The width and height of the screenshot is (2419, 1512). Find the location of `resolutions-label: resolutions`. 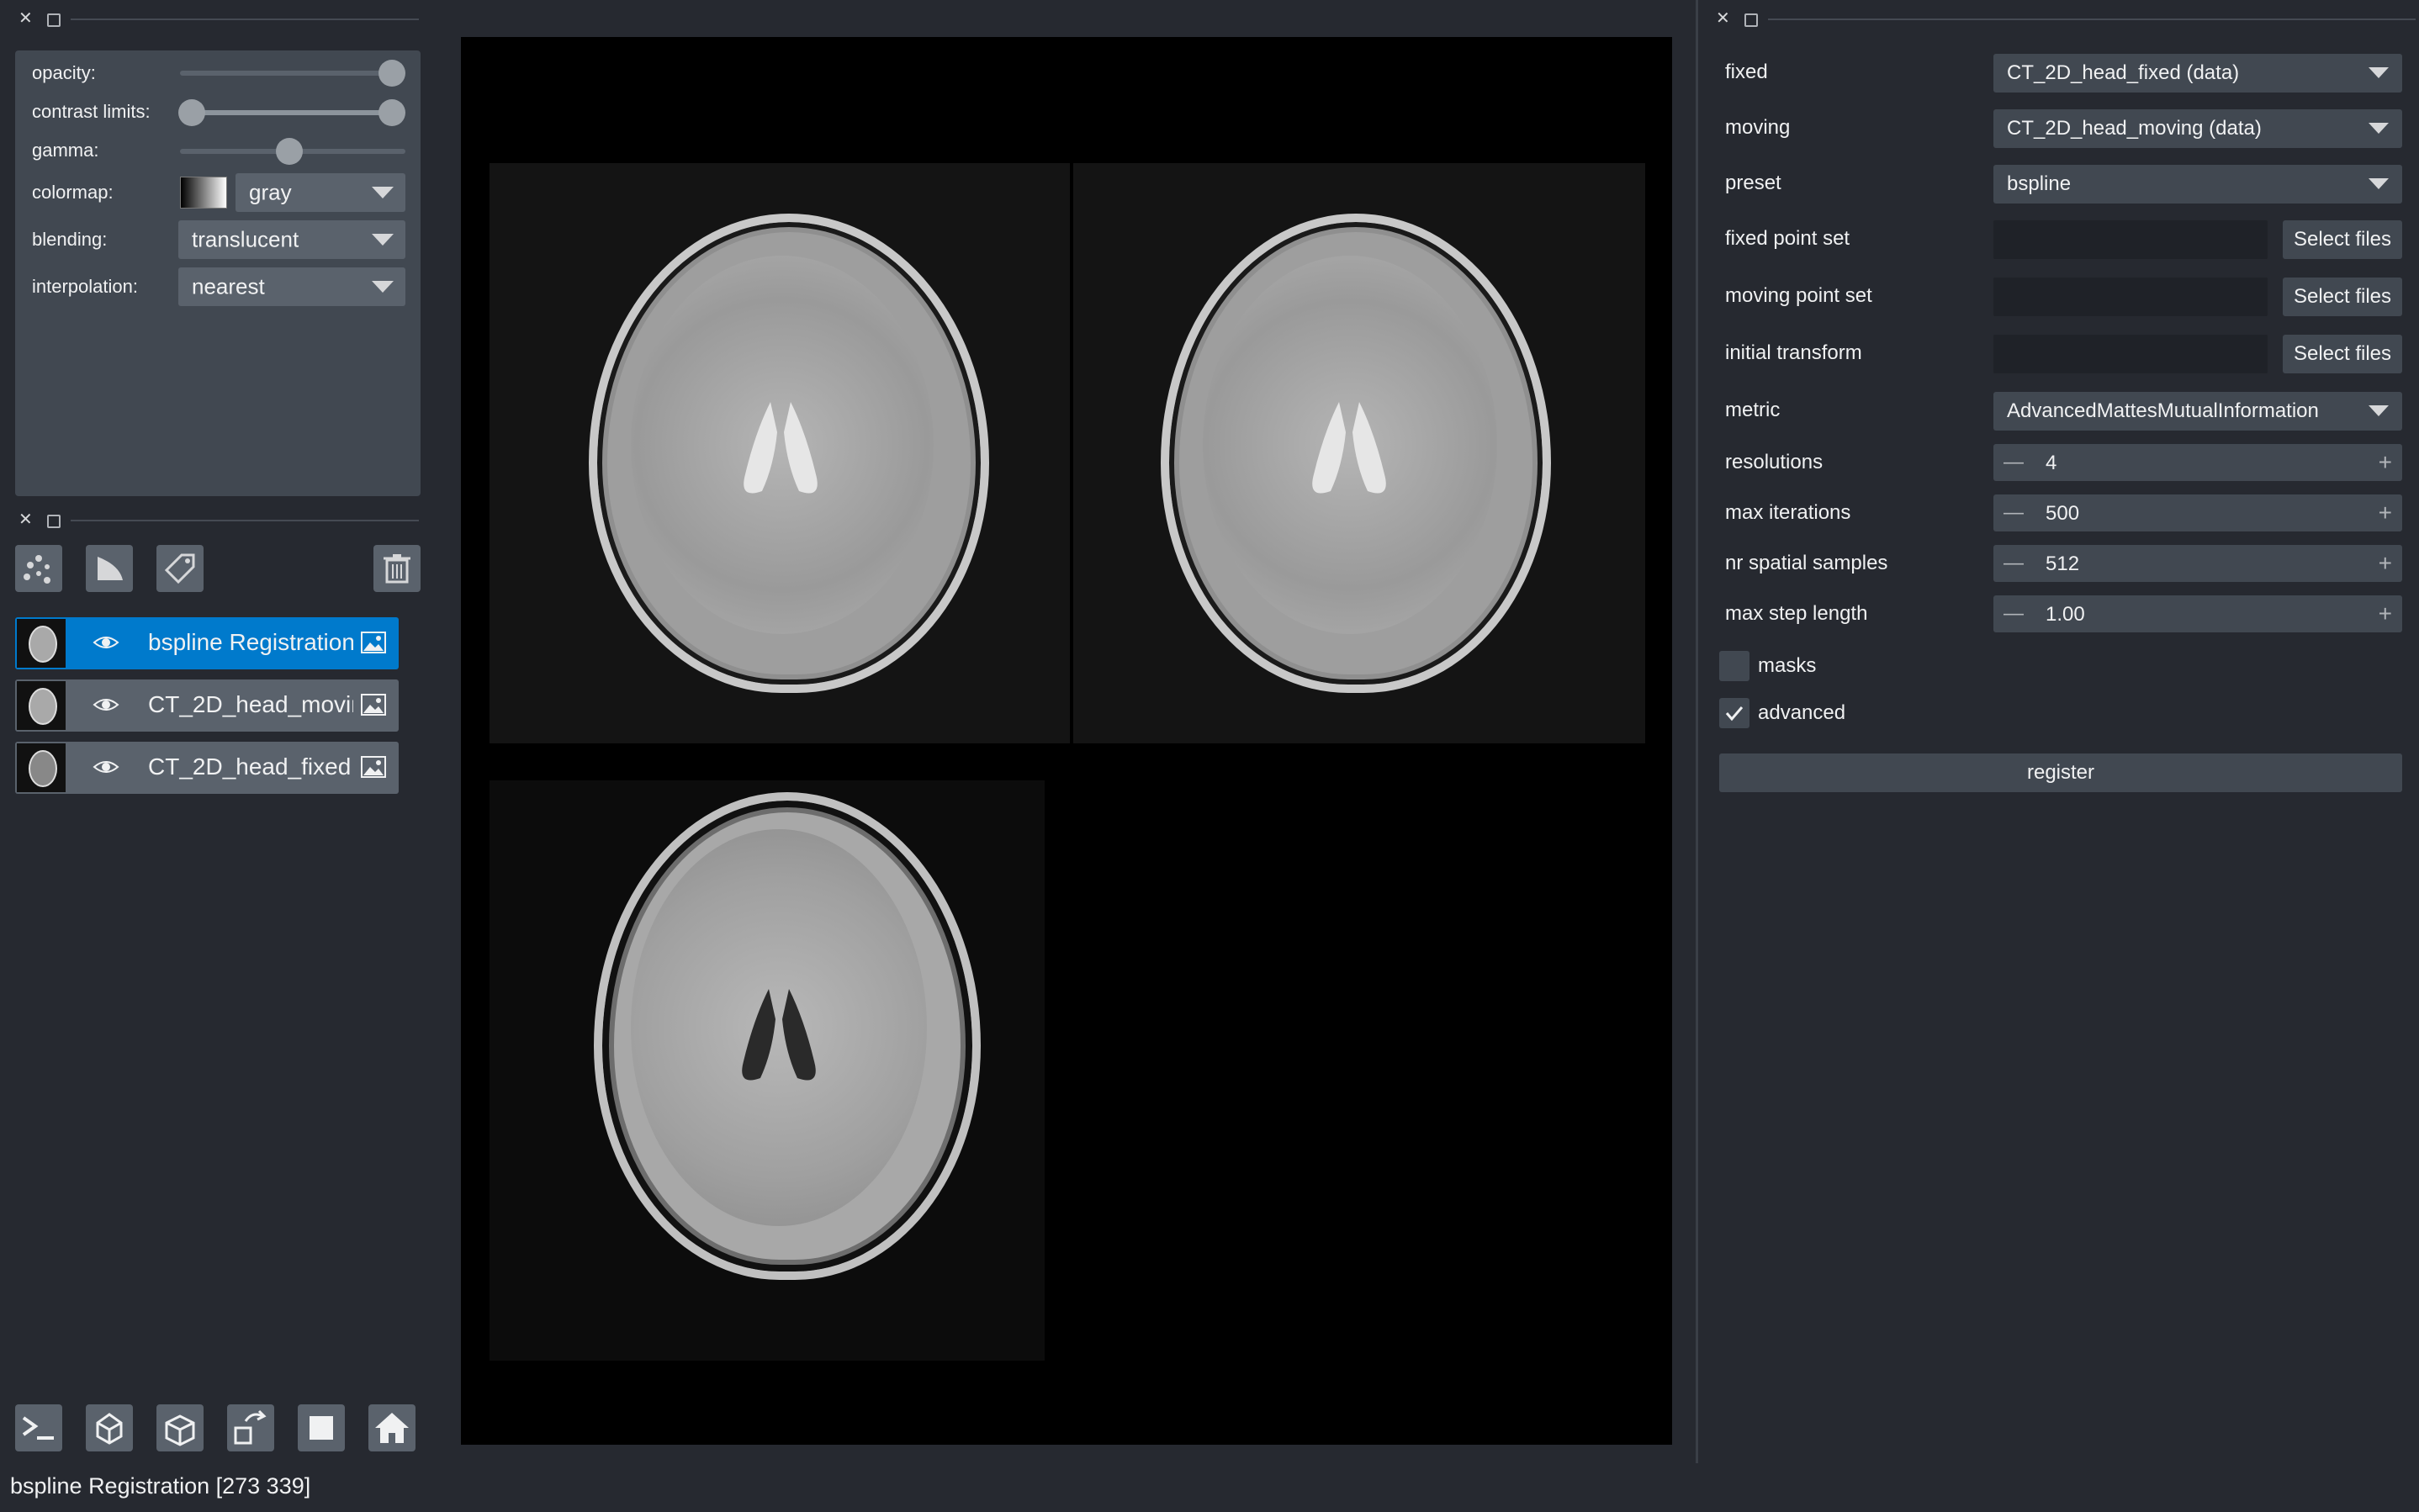

resolutions-label: resolutions is located at coordinates (1775, 462).